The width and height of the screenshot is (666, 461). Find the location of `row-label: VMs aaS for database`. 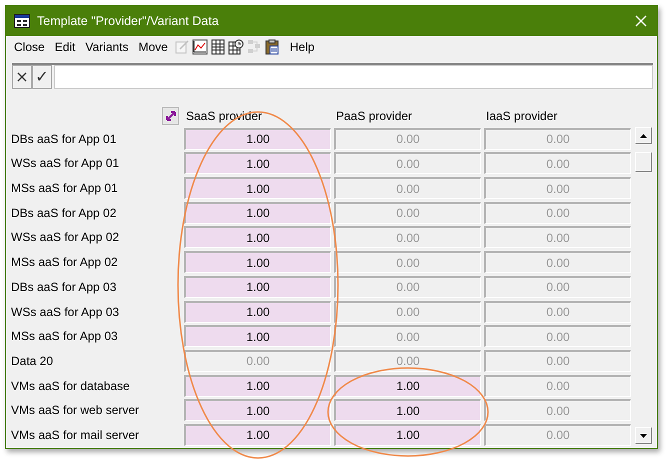

row-label: VMs aaS for database is located at coordinates (70, 385).